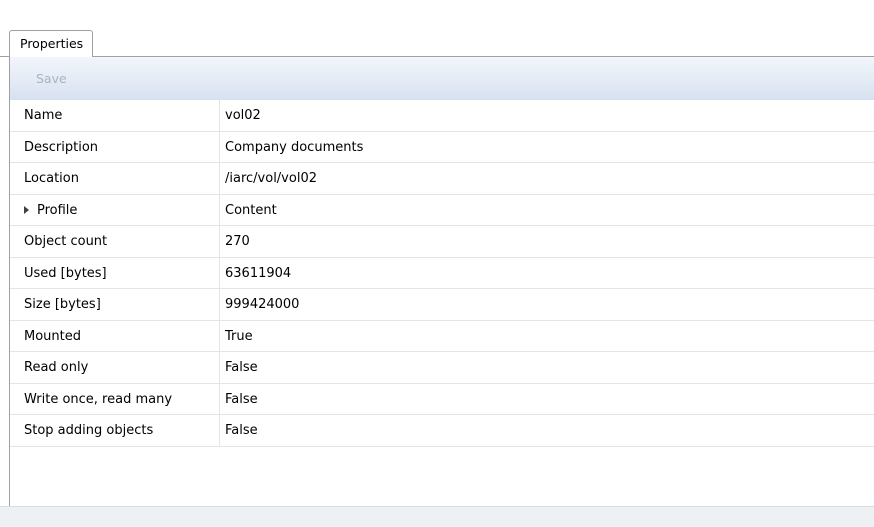  What do you see at coordinates (115, 272) in the screenshot?
I see `property-key: Used [bytes]` at bounding box center [115, 272].